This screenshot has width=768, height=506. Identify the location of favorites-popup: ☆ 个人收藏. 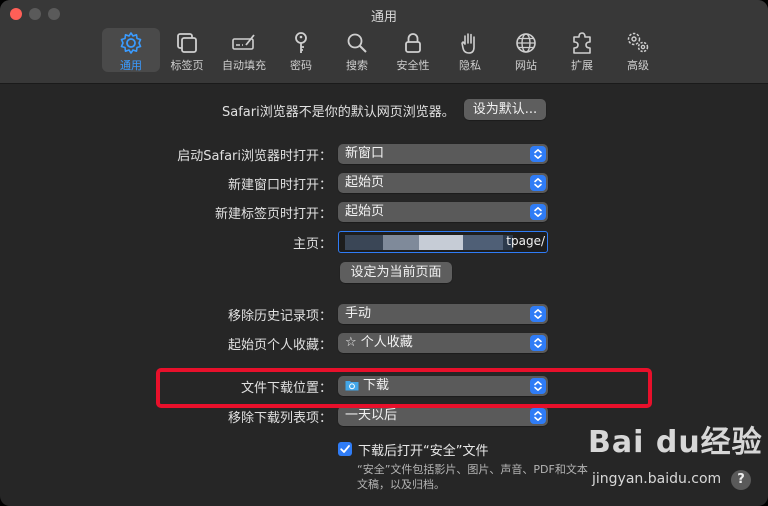
(443, 343).